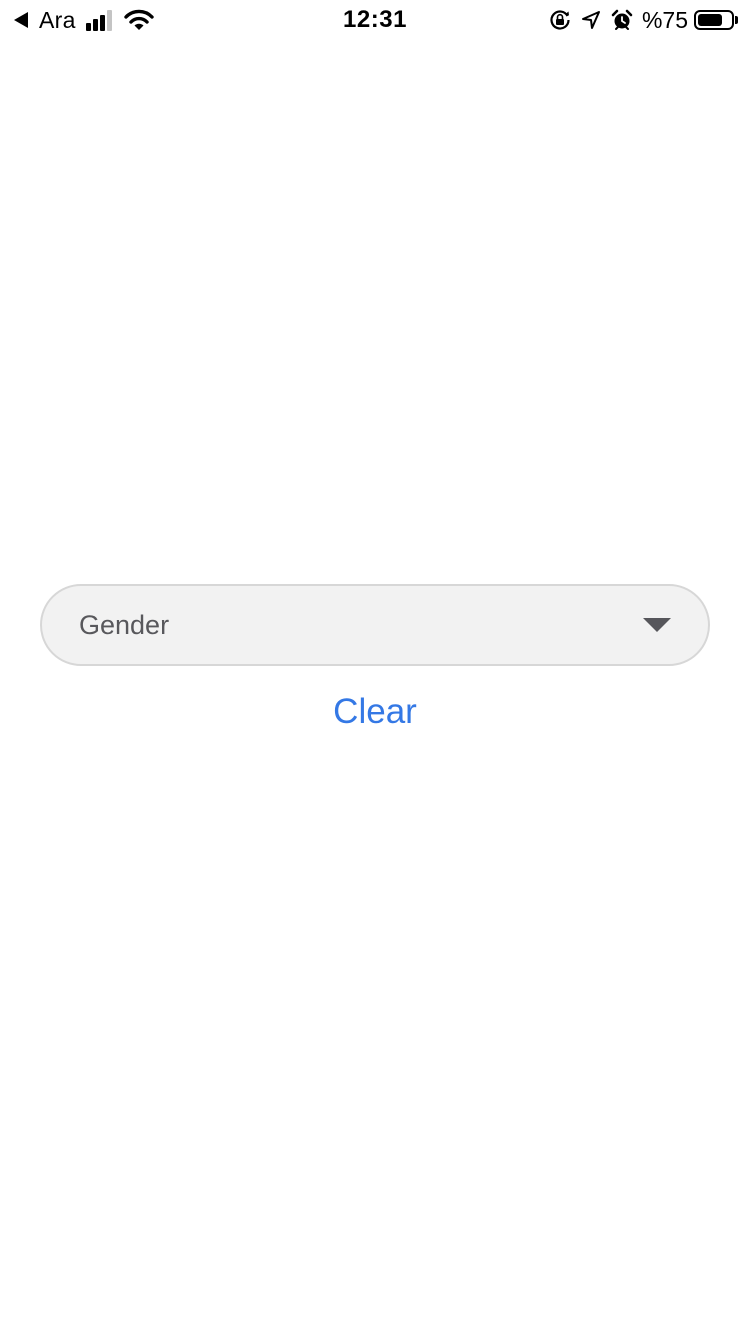  What do you see at coordinates (736, 20) in the screenshot?
I see `battery-nub` at bounding box center [736, 20].